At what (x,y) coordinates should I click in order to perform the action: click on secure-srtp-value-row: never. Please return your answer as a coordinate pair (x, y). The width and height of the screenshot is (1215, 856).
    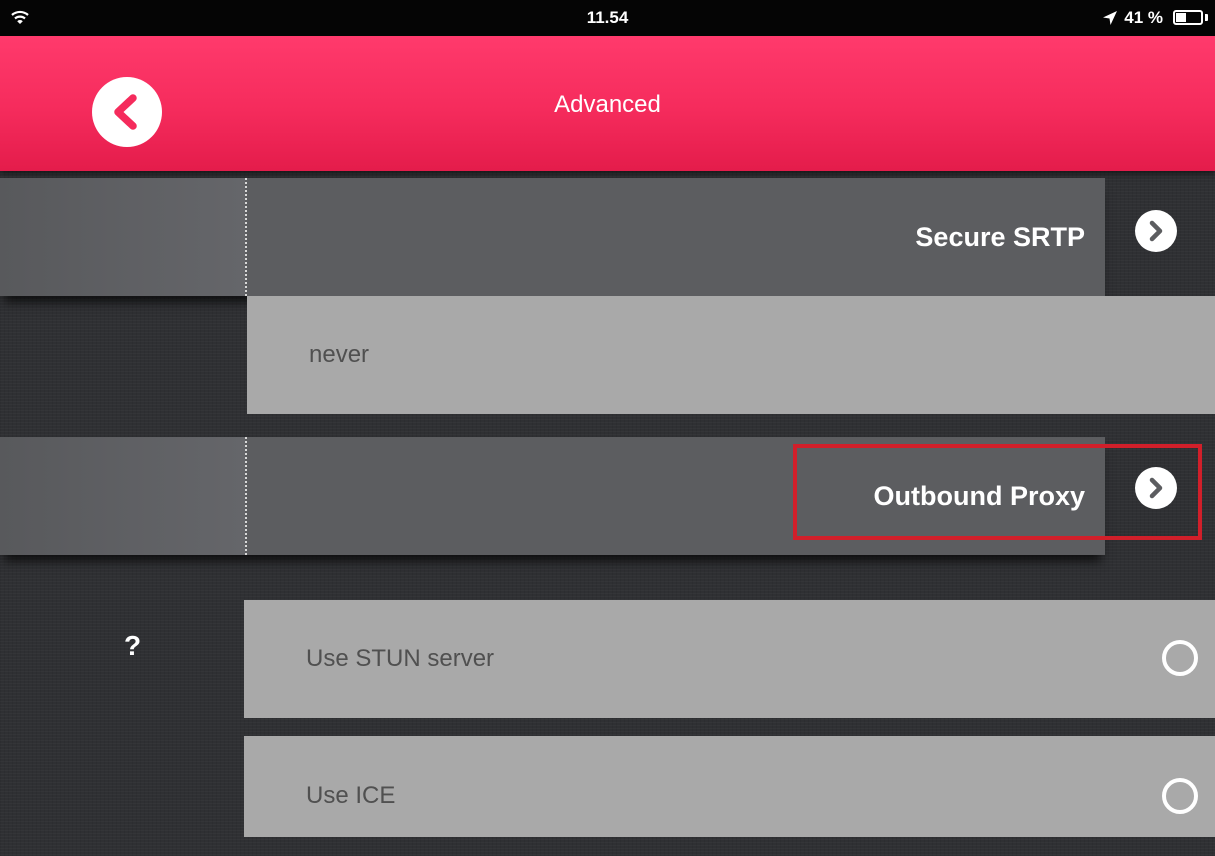
    Looking at the image, I should click on (731, 355).